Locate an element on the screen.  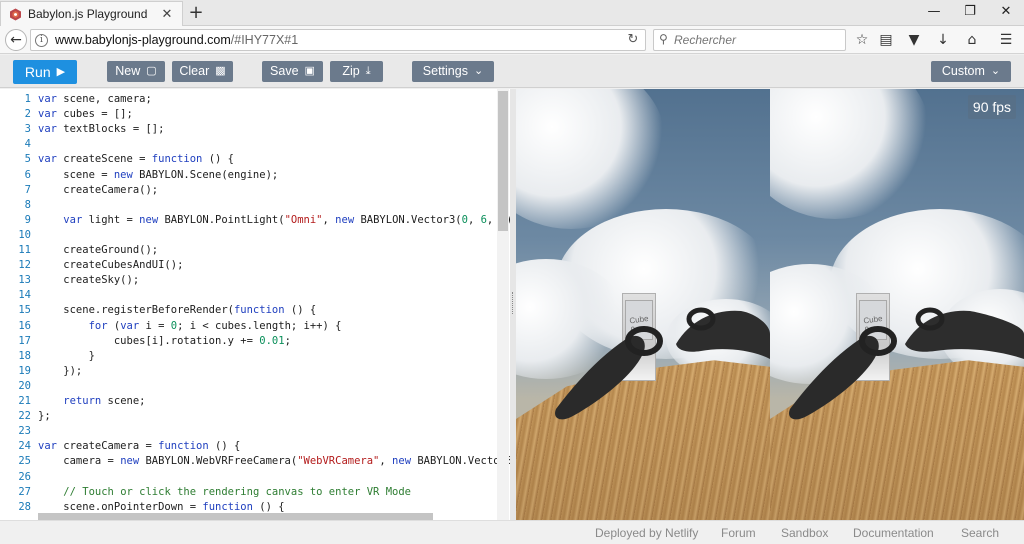
code-line: for (var i = 0; i < cubes.length; i++) { is located at coordinates (190, 326).